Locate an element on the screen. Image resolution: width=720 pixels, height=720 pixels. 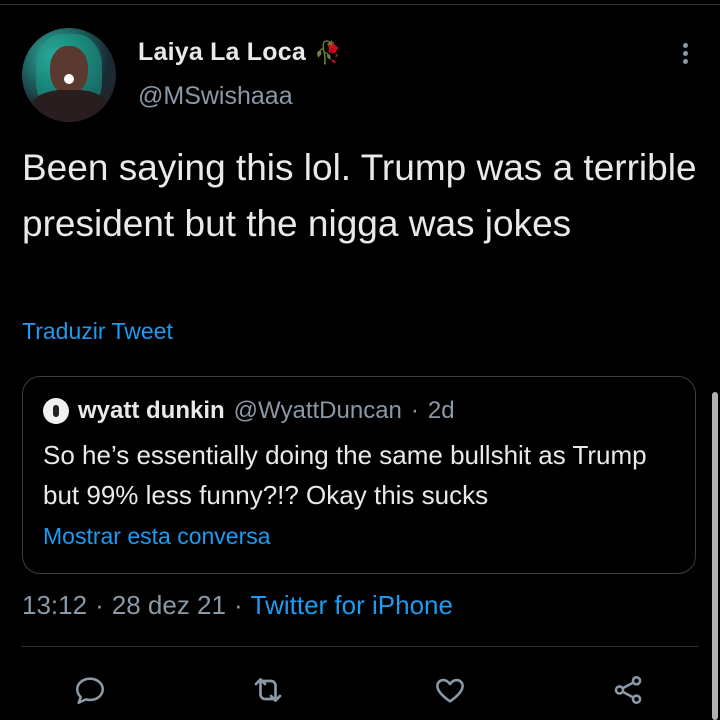
show-conversation-link: Mostrar esta conversa is located at coordinates (157, 536).